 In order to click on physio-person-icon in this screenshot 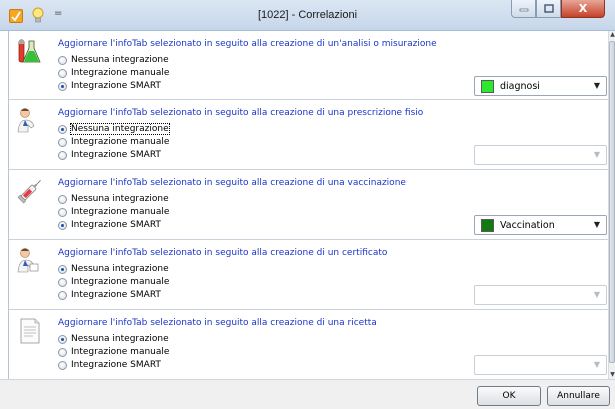, I will do `click(30, 121)`.